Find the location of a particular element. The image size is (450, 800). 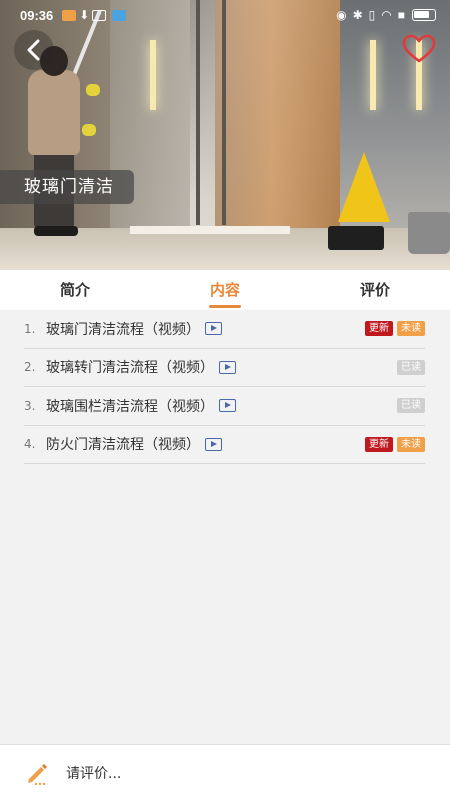

item-index: 2. is located at coordinates (30, 367).